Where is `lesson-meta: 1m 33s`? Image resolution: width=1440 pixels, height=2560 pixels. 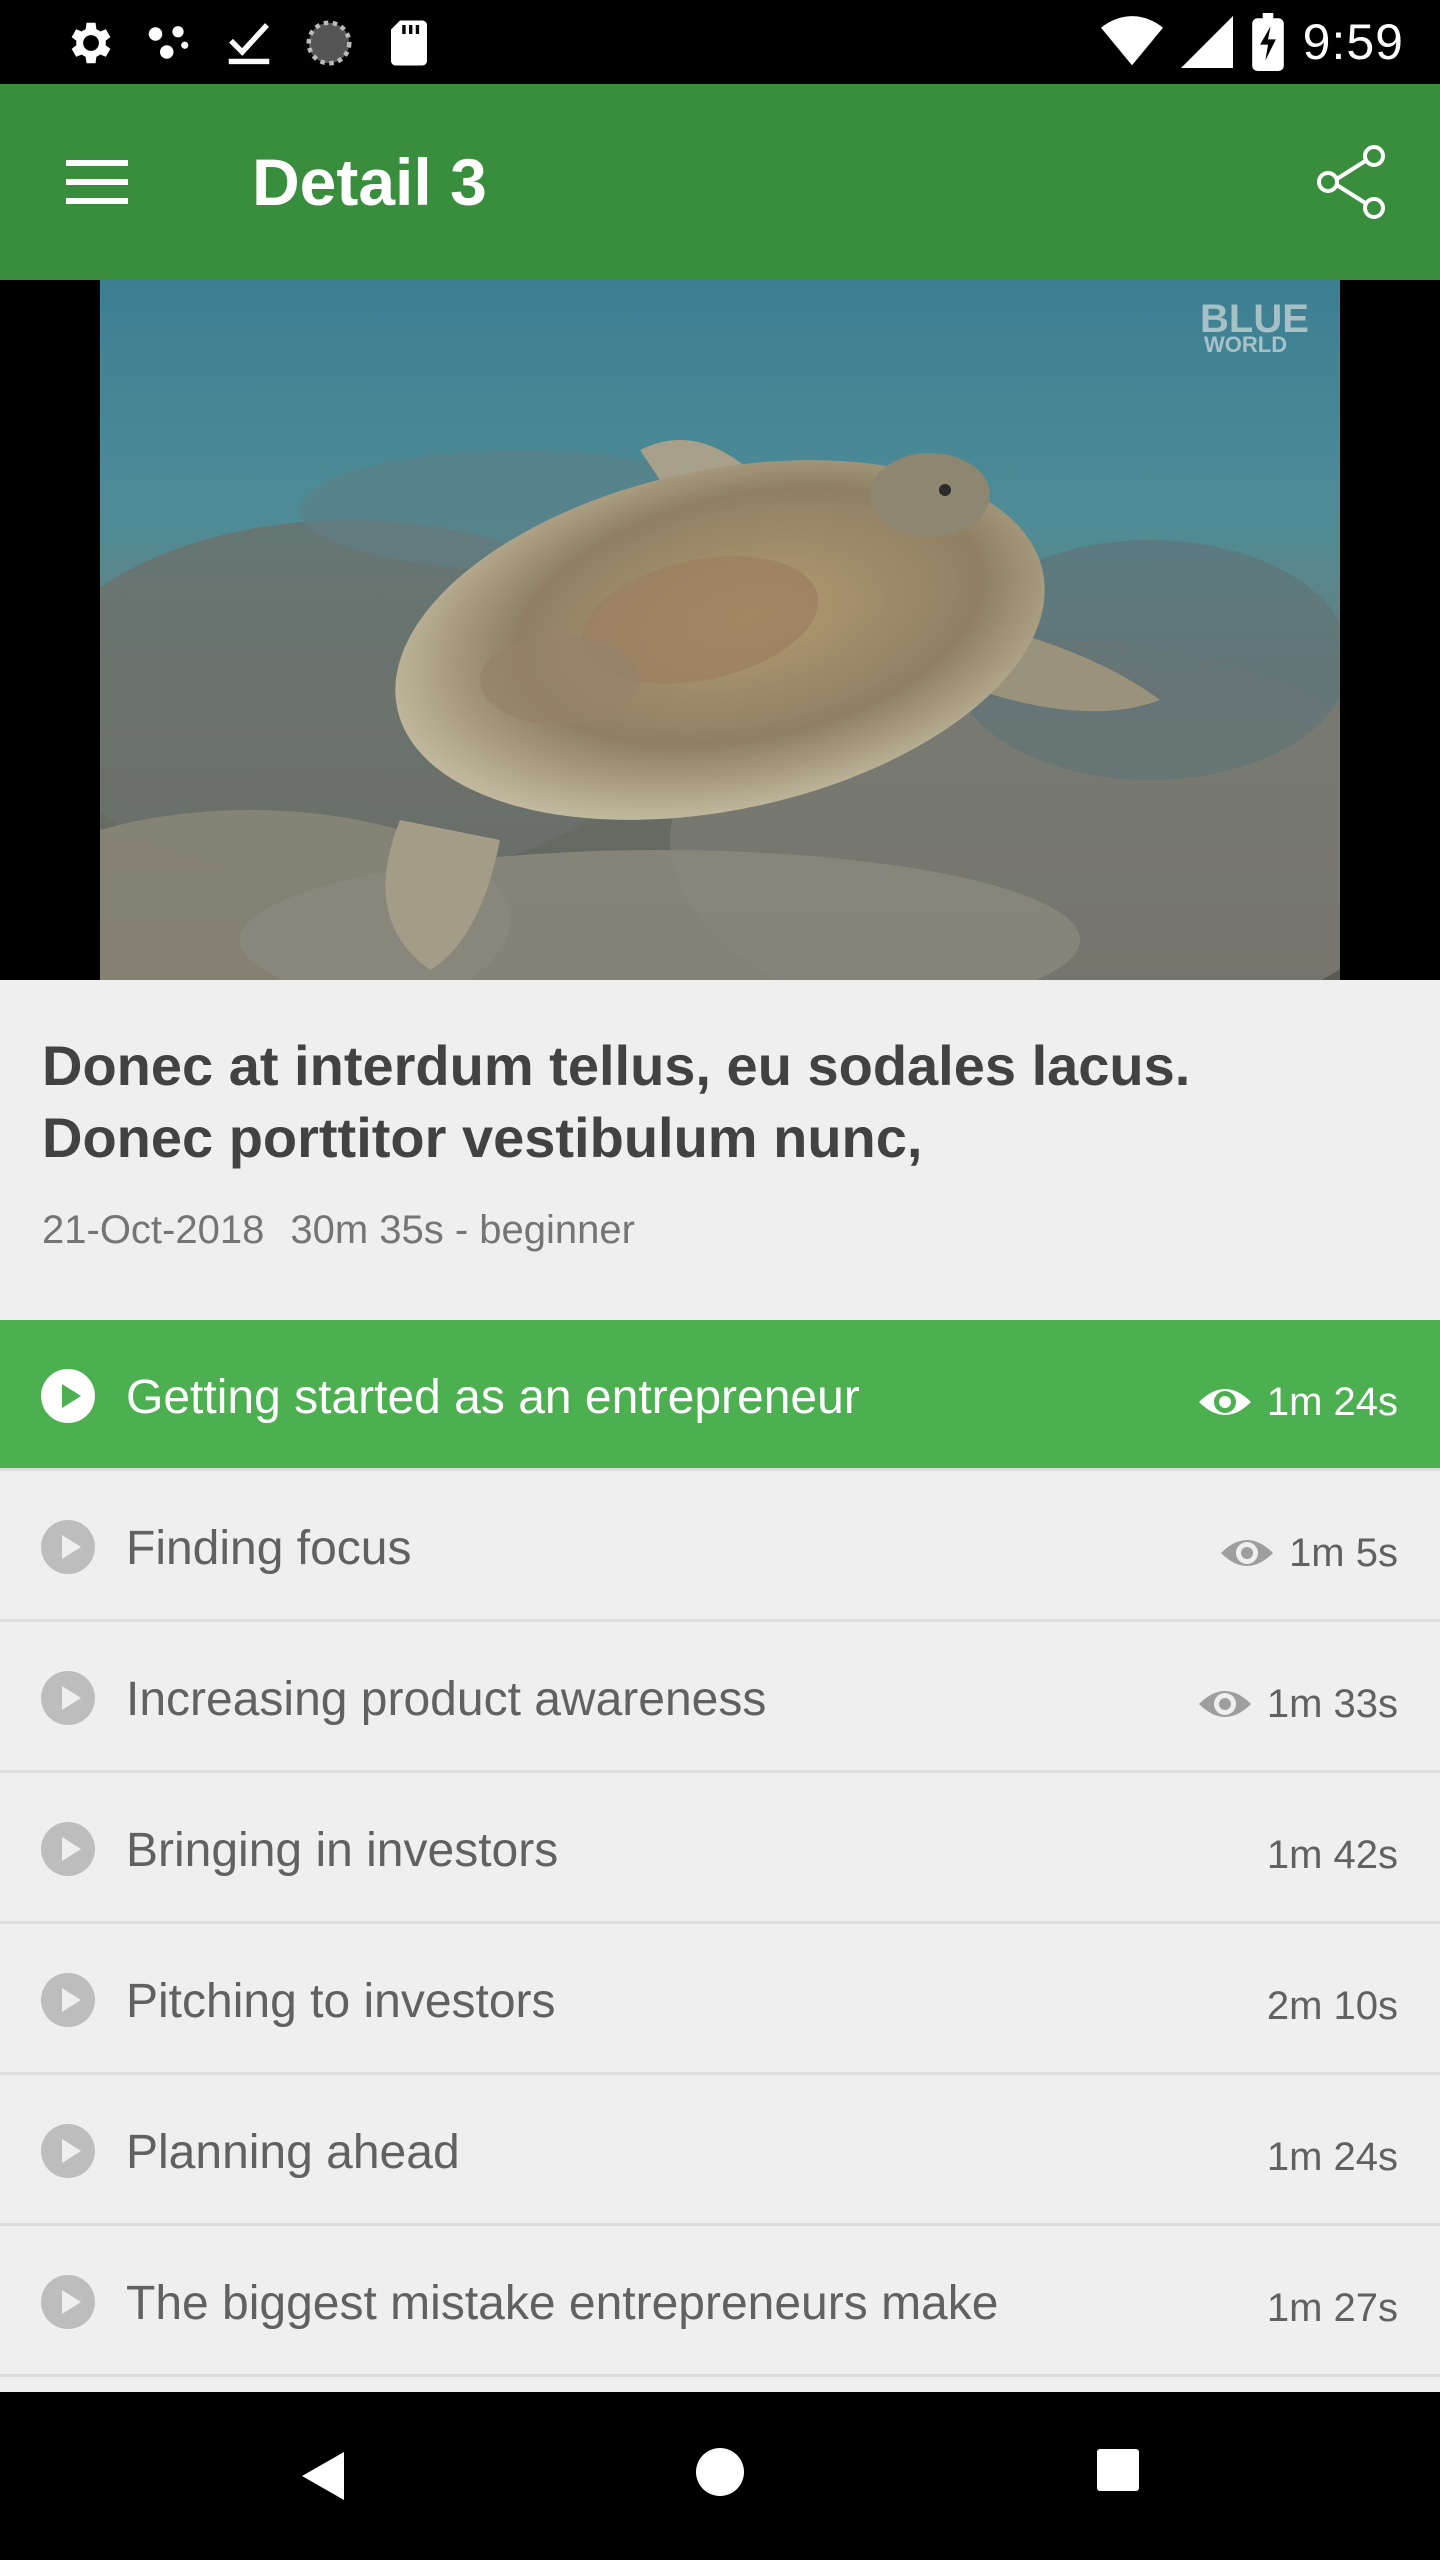 lesson-meta: 1m 33s is located at coordinates (1297, 1704).